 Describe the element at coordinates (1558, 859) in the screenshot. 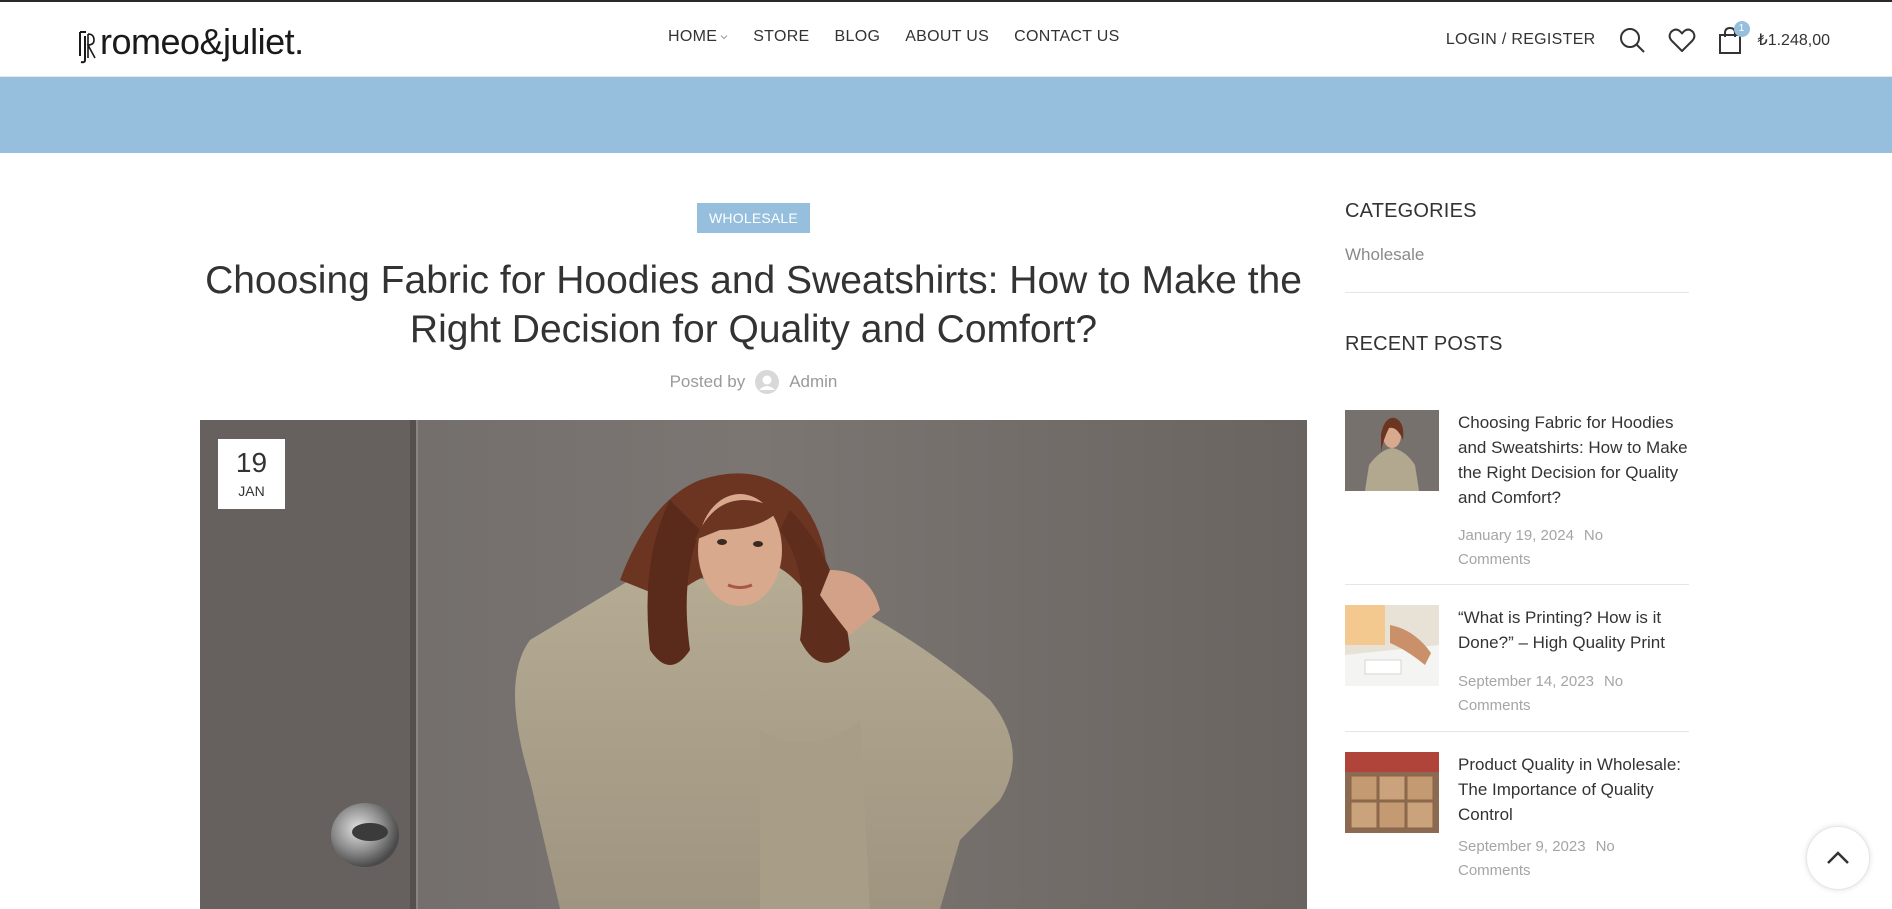

I see `recent-post-meta: September 9, 2023 No Comments` at that location.